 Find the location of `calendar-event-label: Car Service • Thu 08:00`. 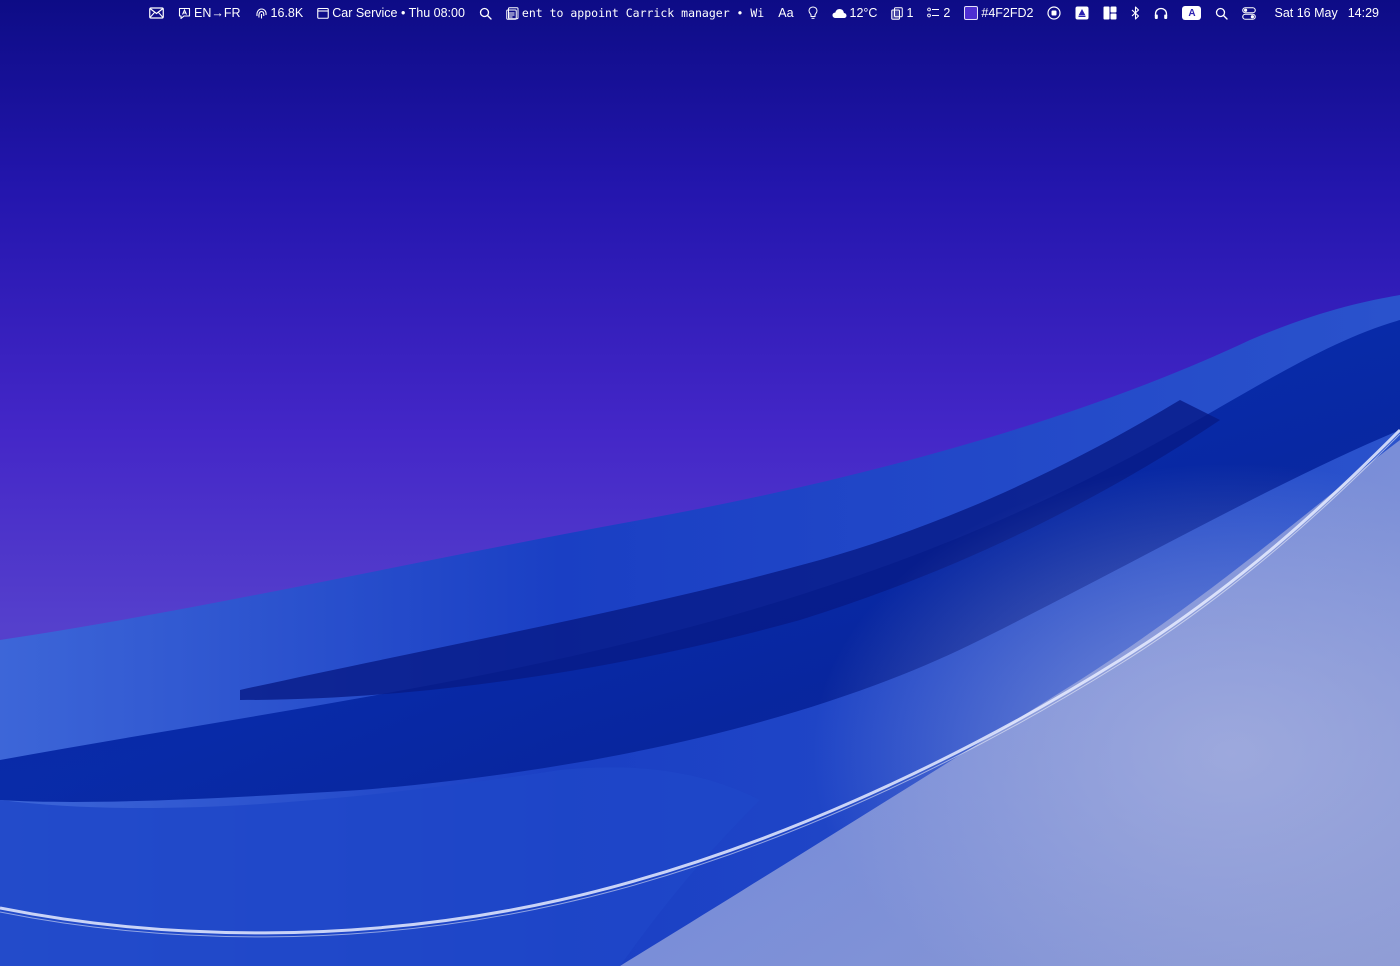

calendar-event-label: Car Service • Thu 08:00 is located at coordinates (398, 13).